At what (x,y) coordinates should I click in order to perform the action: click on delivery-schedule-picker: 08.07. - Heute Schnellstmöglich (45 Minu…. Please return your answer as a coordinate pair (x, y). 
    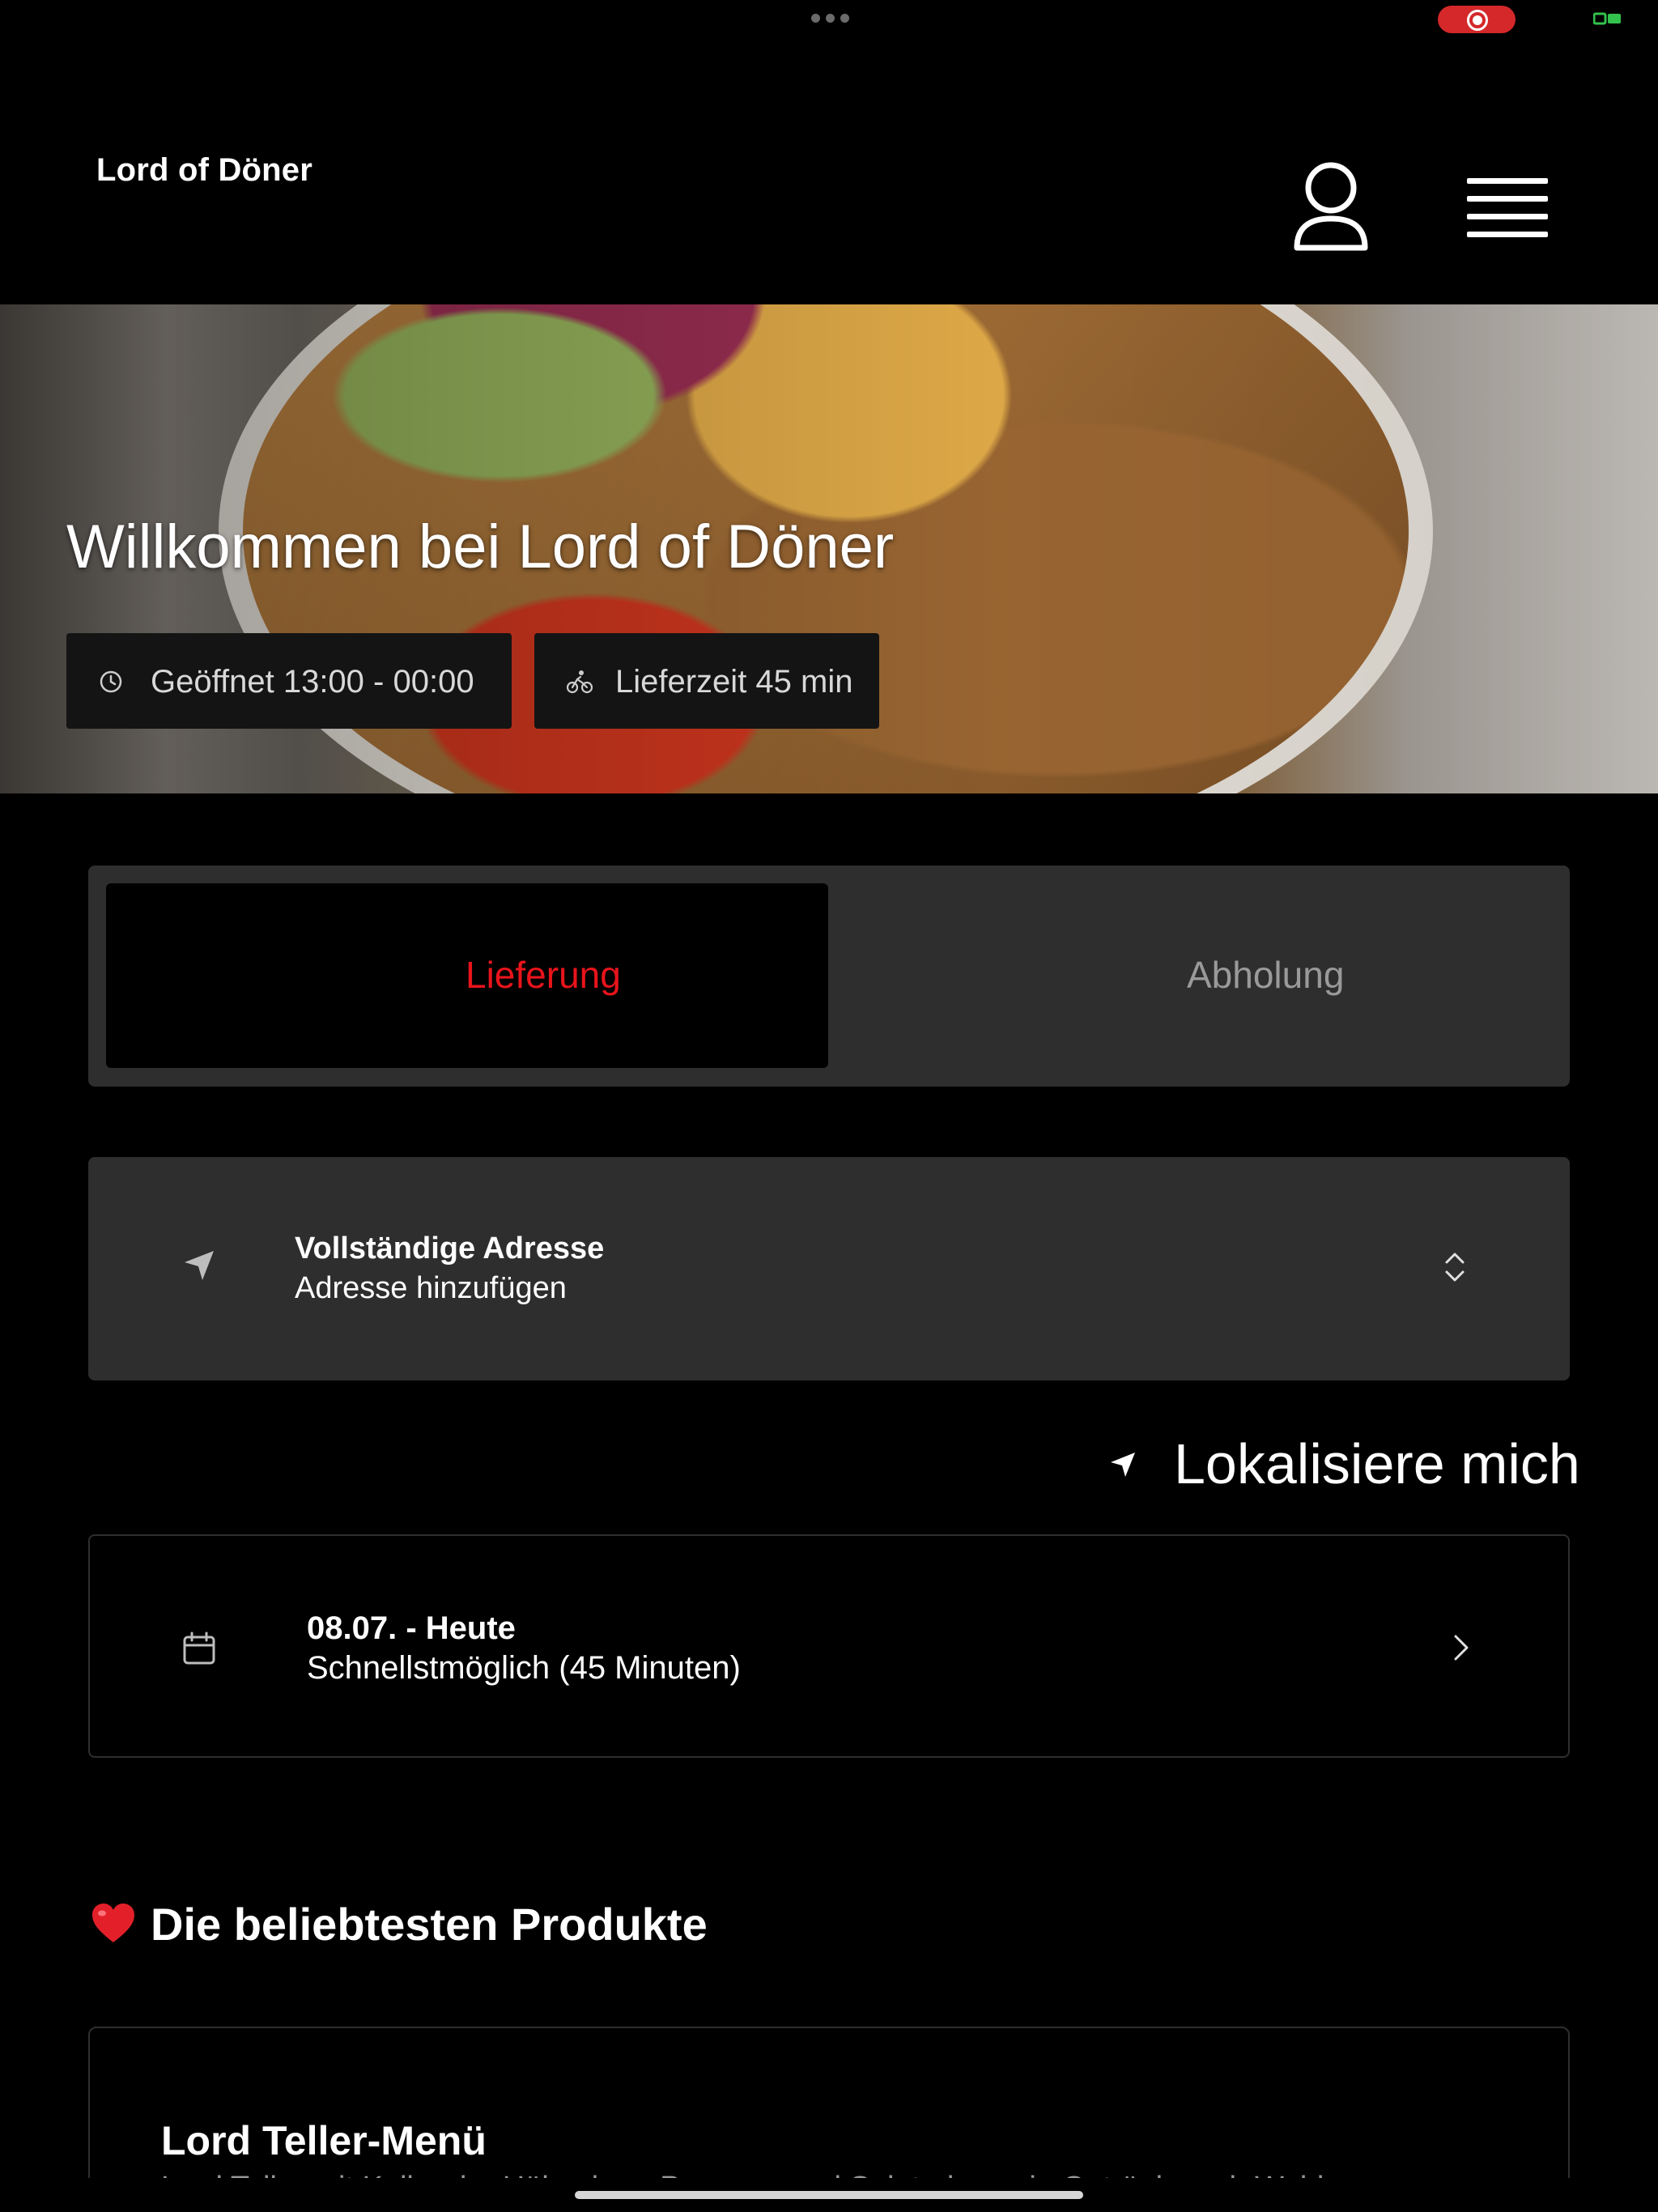
    Looking at the image, I should click on (829, 1646).